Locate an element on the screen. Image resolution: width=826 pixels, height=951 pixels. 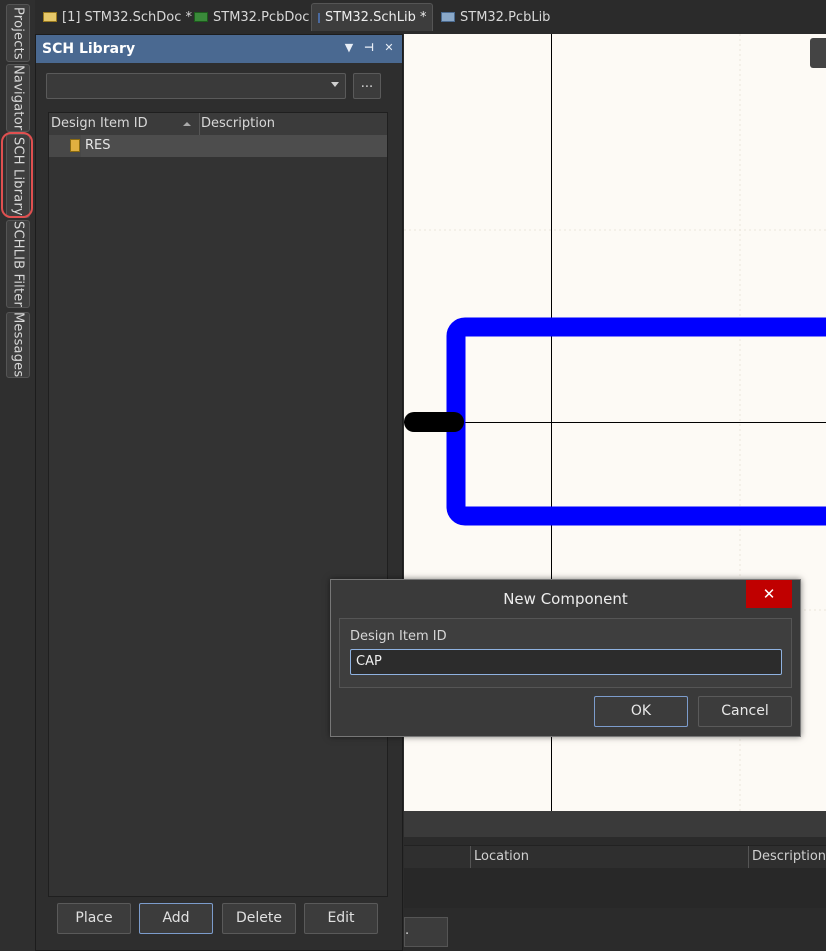
list-item: RES is located at coordinates (218, 146).